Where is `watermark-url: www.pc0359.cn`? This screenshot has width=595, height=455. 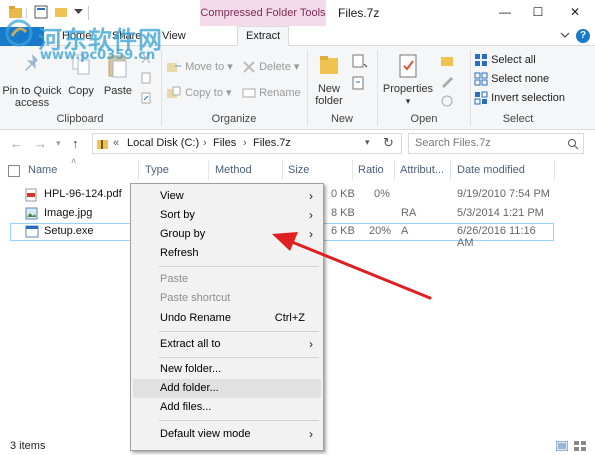
watermark-url: www.pc0359.cn is located at coordinates (98, 55).